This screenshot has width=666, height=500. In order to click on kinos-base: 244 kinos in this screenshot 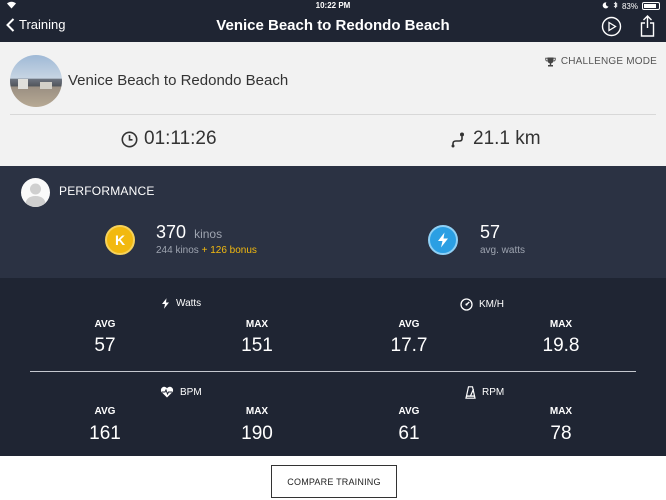, I will do `click(177, 250)`.